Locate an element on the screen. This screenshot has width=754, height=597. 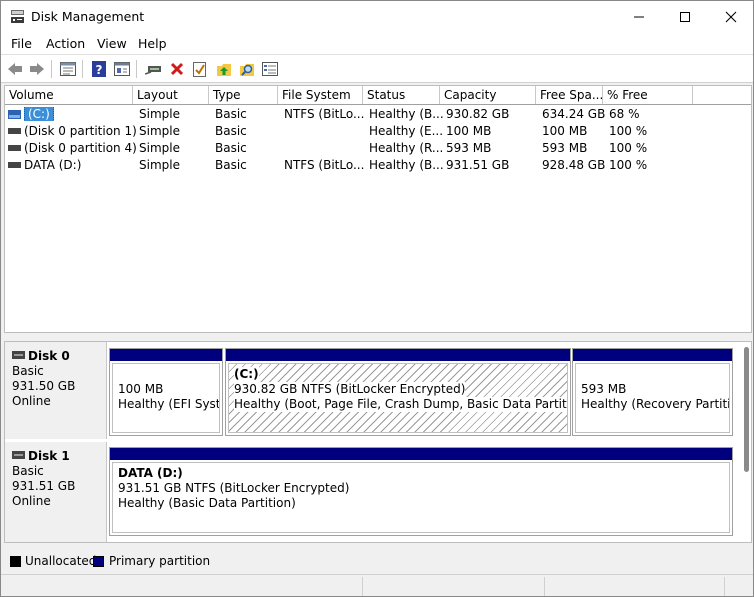
disk-management-icon is located at coordinates (17, 16).